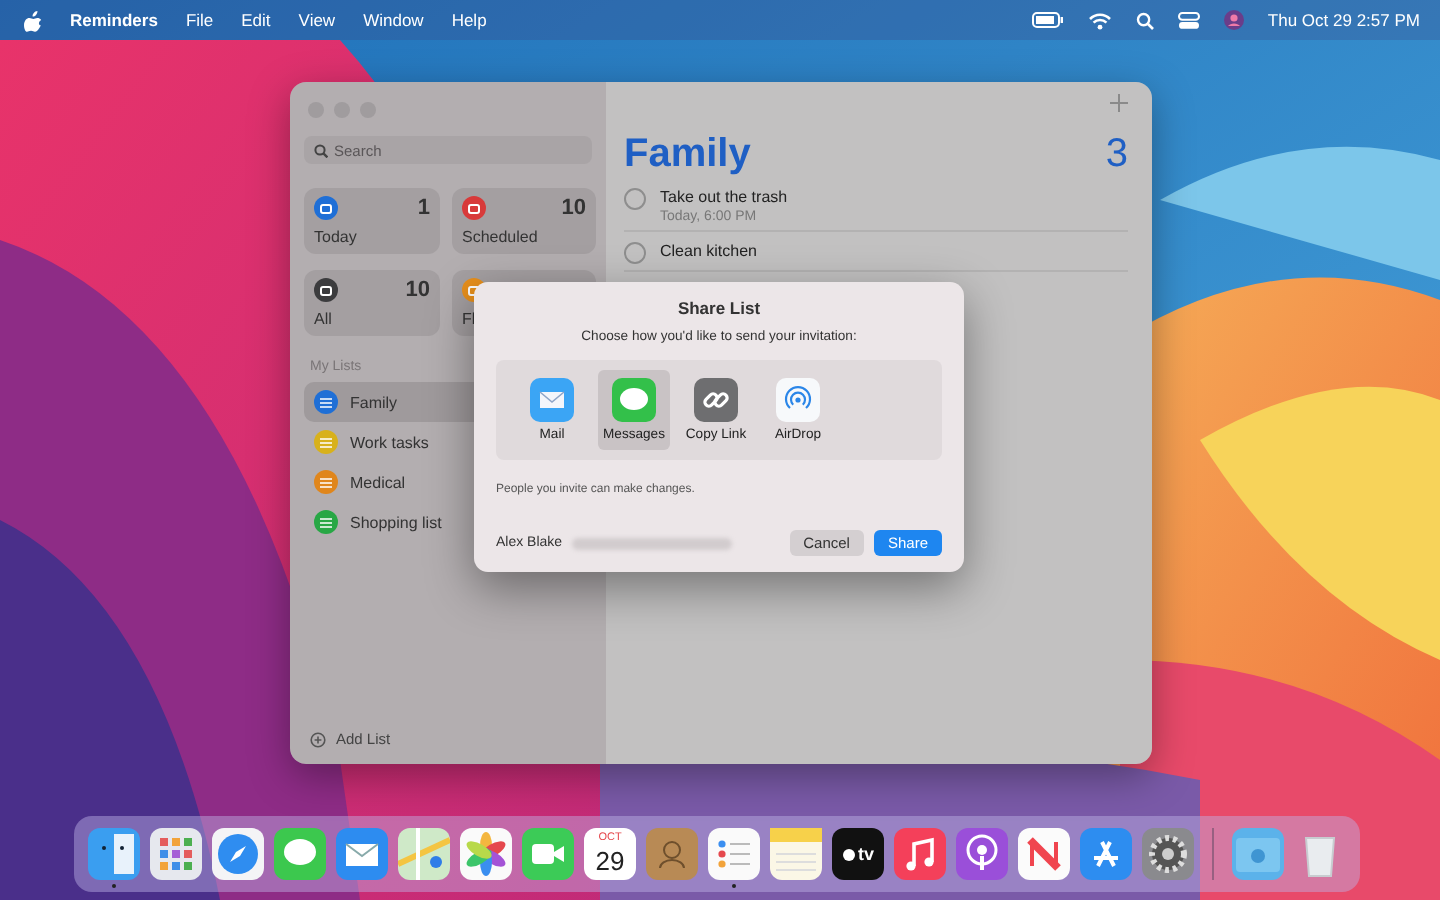 Image resolution: width=1440 pixels, height=900 pixels. Describe the element at coordinates (1343, 20) in the screenshot. I see `clock: Thu Oct 29 2:57 PM` at that location.